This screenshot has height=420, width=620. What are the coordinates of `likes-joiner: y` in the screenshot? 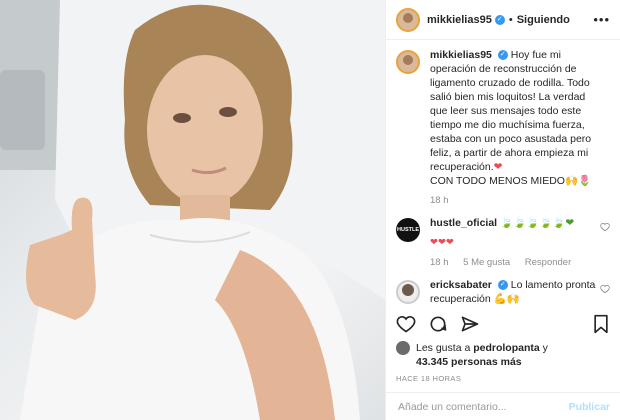 It's located at (545, 348).